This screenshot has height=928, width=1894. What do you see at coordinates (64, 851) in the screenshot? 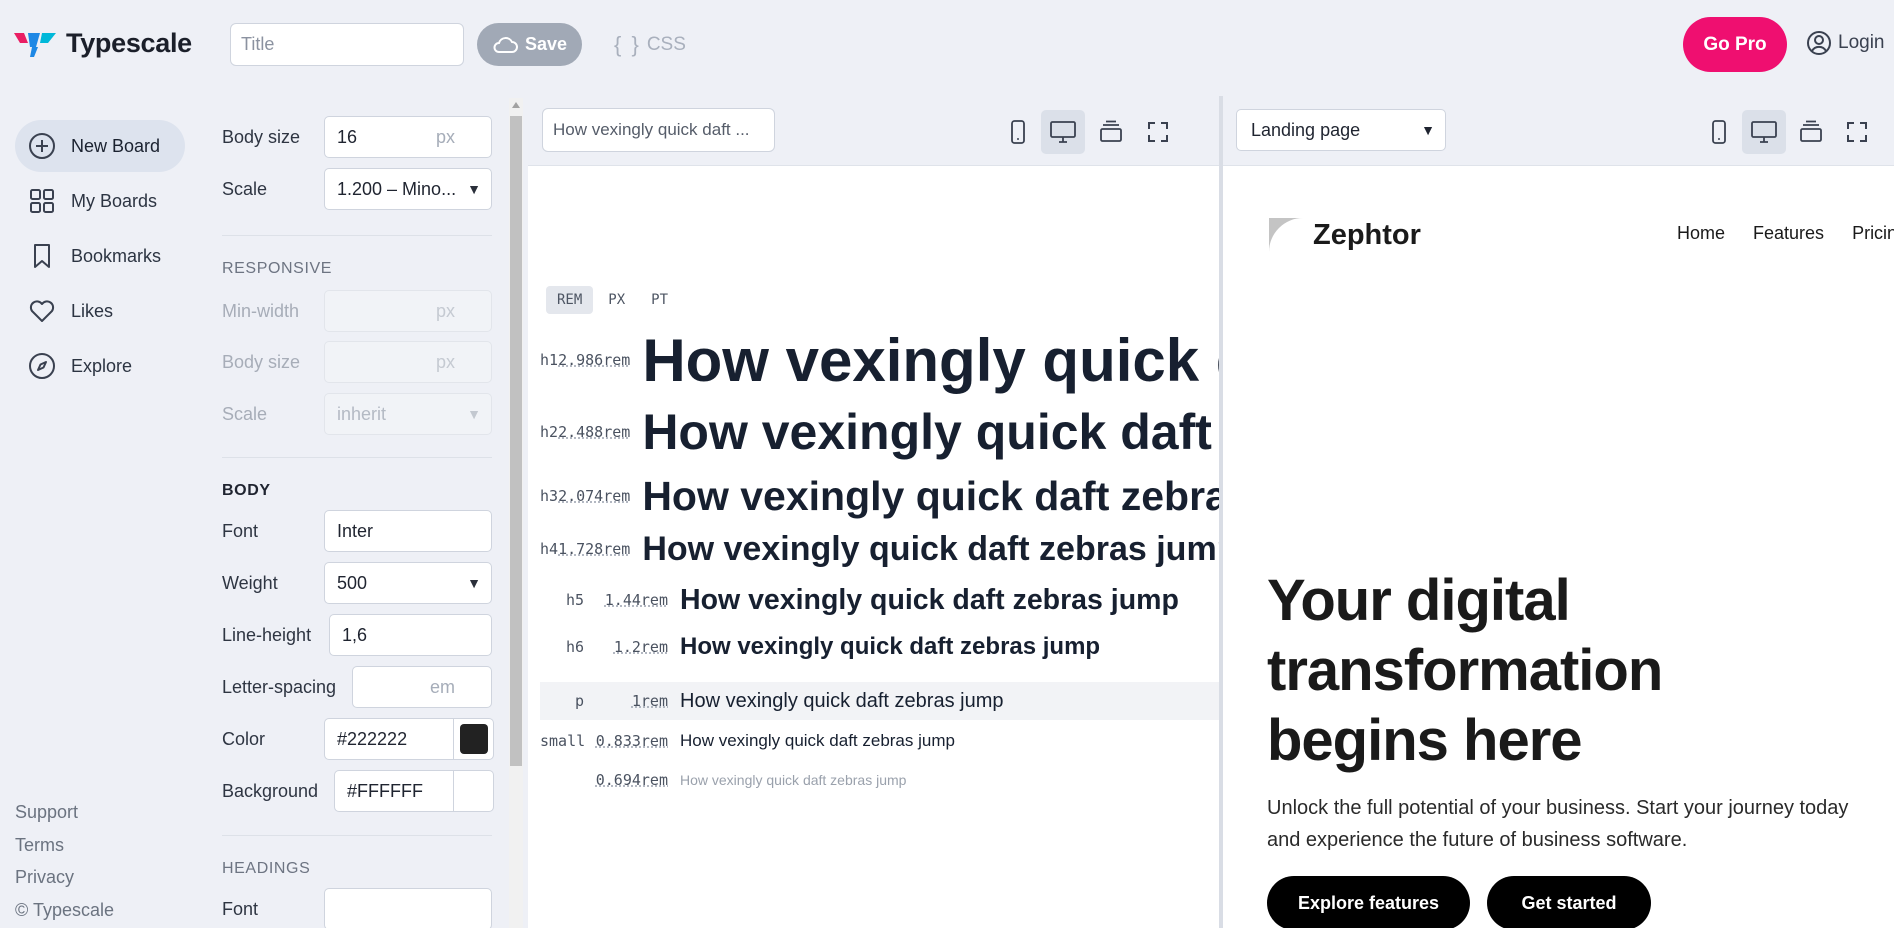
I see `terms-link: Terms` at bounding box center [64, 851].